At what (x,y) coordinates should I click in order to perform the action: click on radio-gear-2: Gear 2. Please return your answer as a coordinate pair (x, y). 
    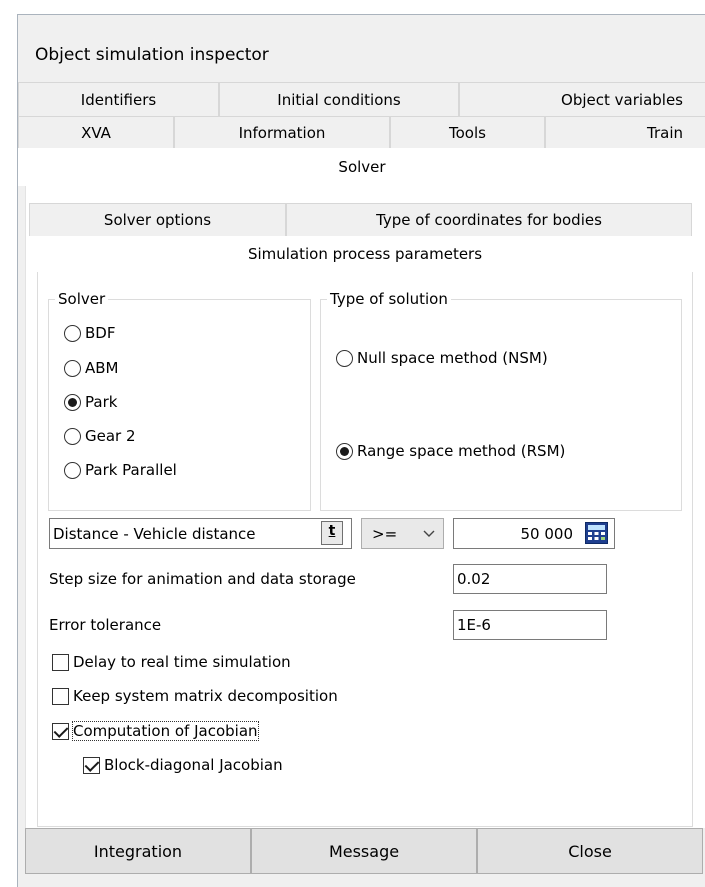
    Looking at the image, I should click on (100, 436).